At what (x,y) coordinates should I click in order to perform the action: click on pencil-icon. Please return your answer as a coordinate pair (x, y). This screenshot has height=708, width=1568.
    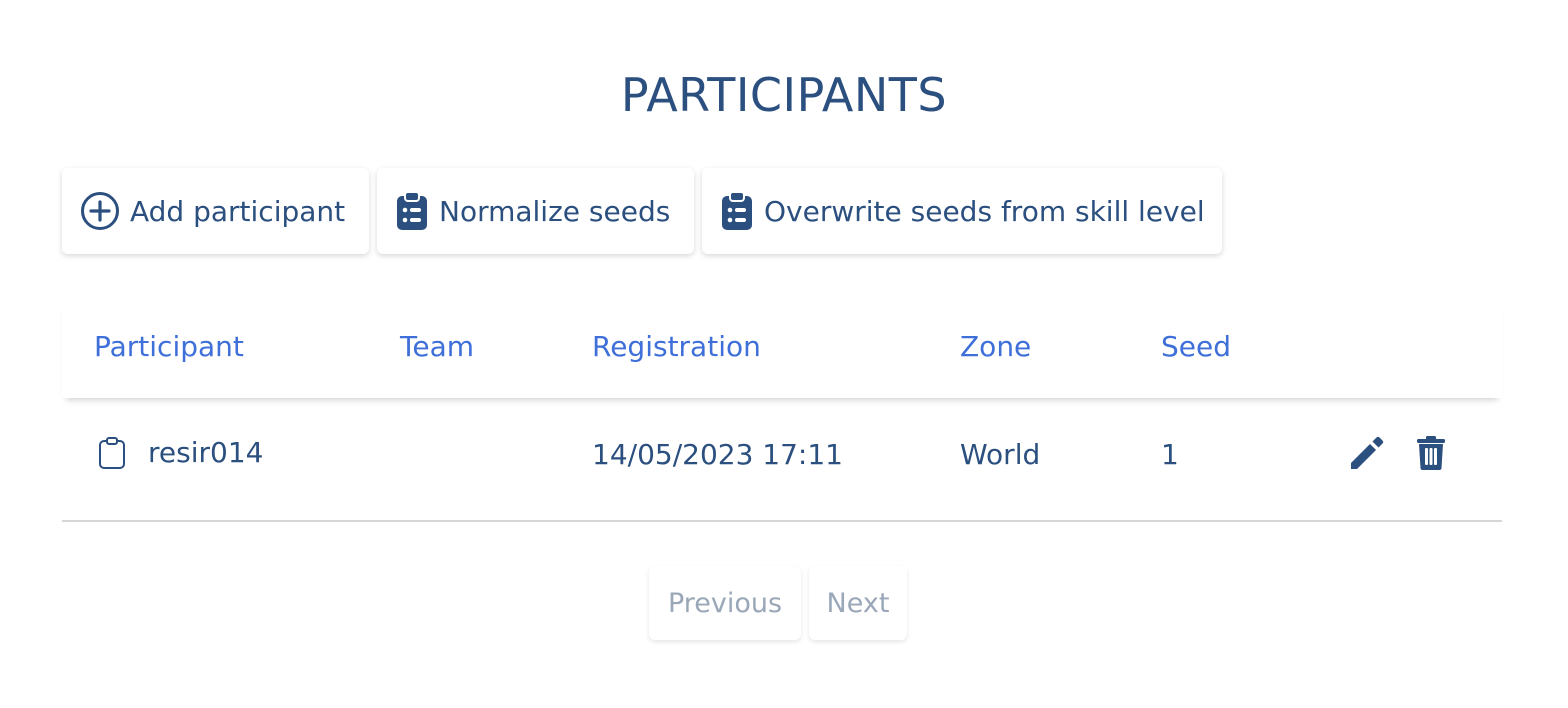
    Looking at the image, I should click on (1367, 453).